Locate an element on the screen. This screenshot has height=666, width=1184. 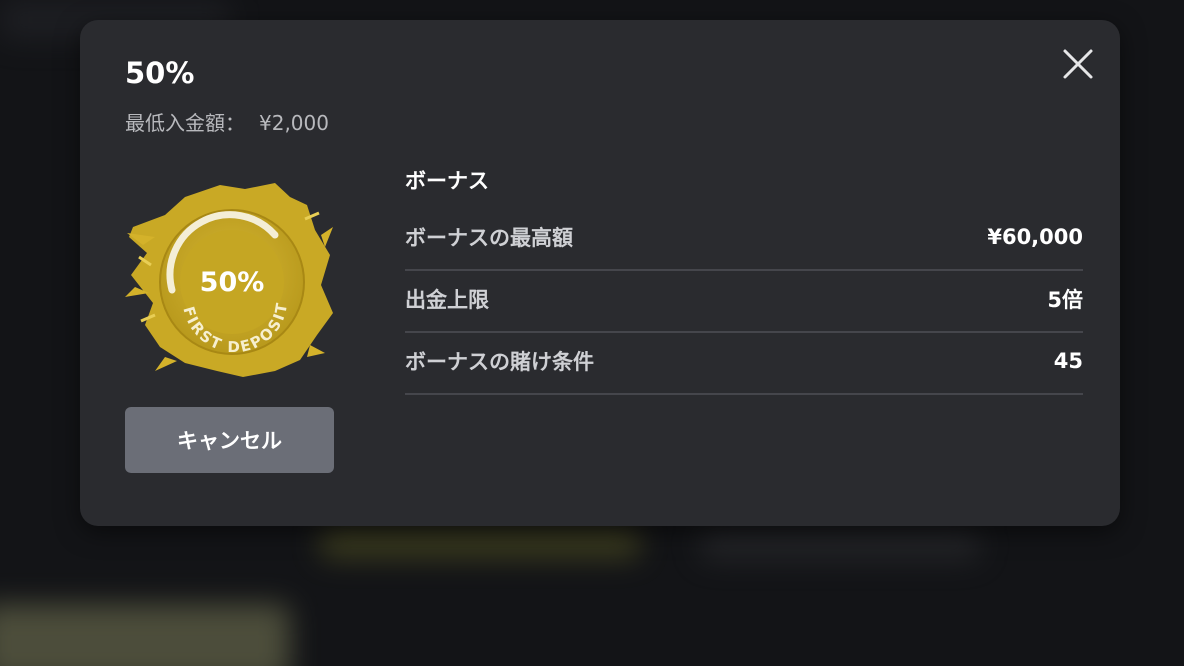
detail-value: 5倍 is located at coordinates (1065, 300).